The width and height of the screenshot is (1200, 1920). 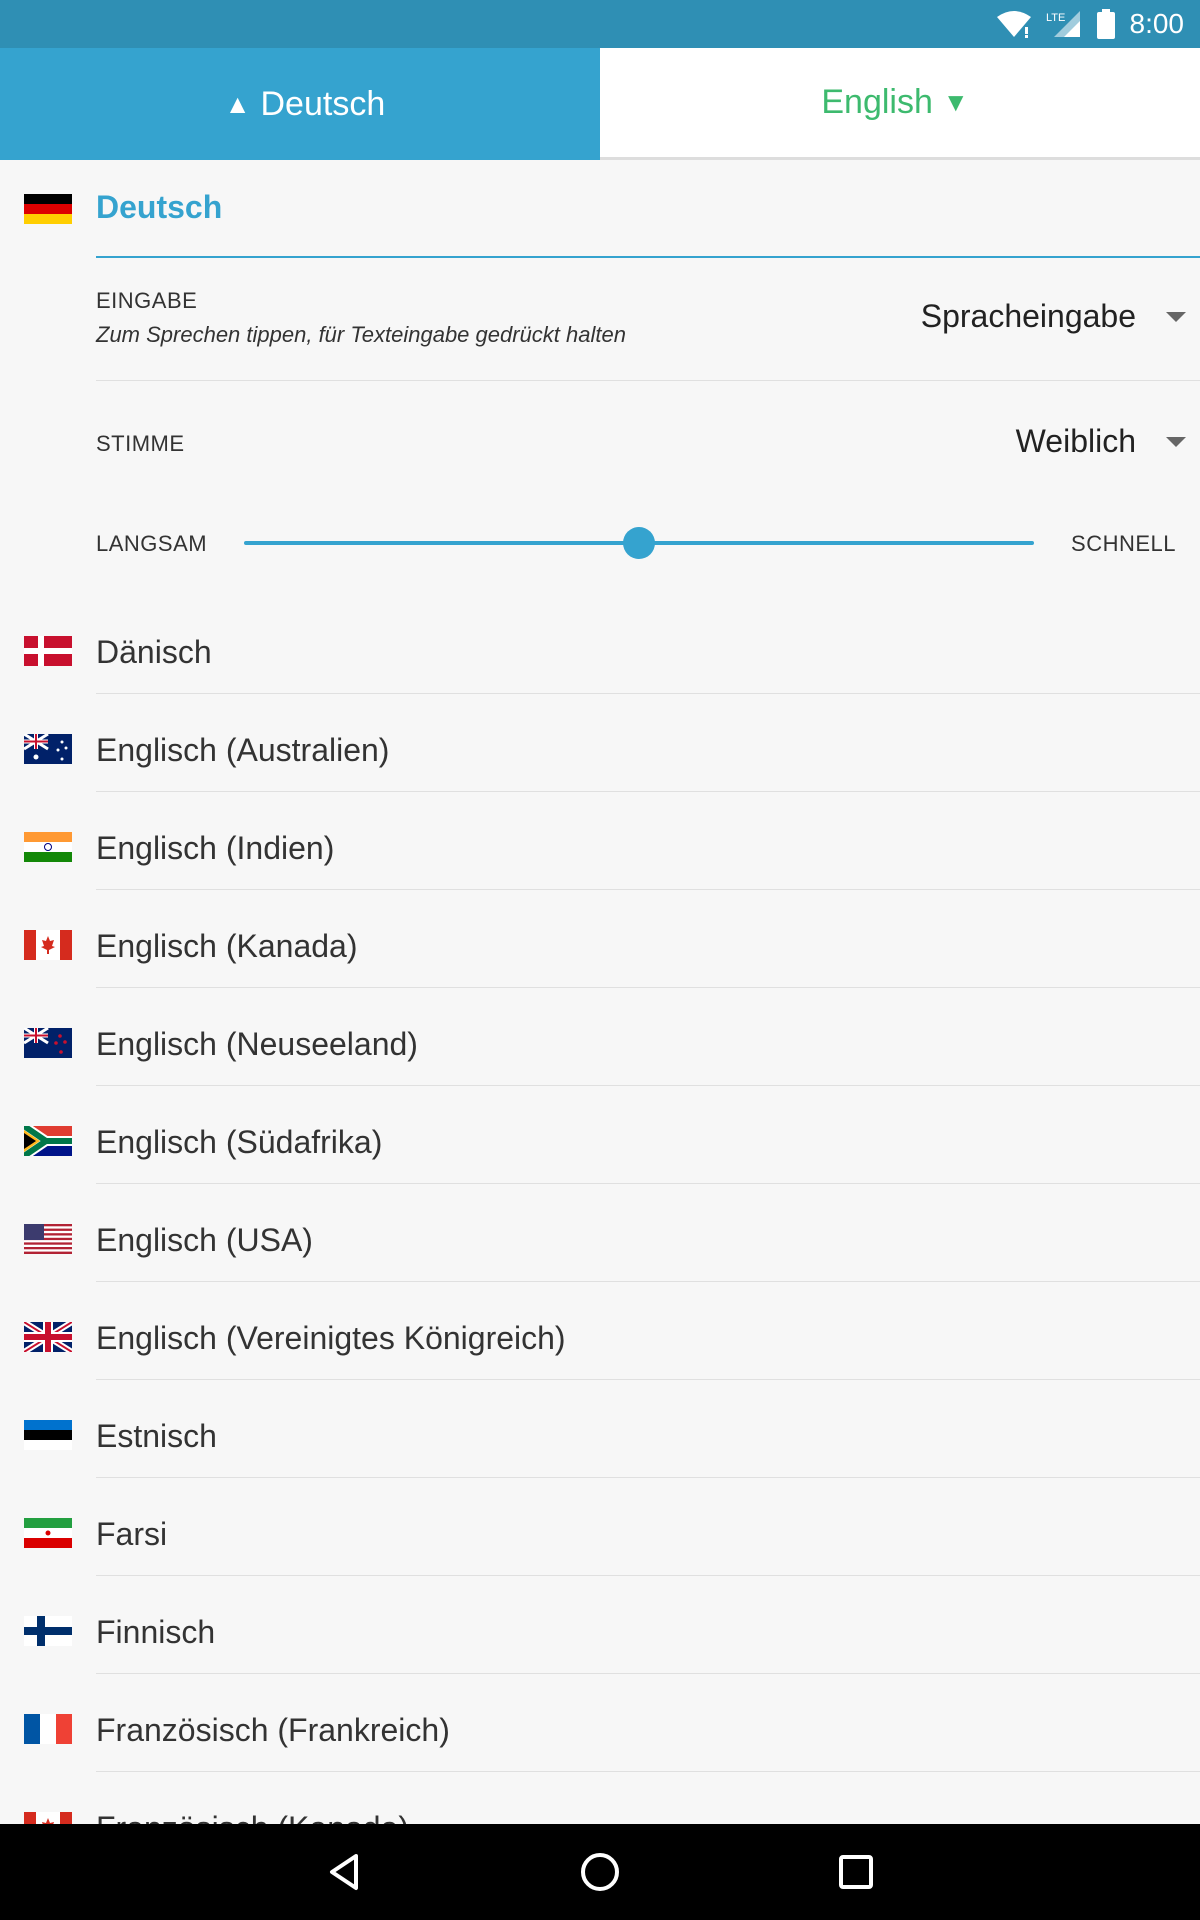 What do you see at coordinates (48, 1435) in the screenshot?
I see `flag-estonia-icon` at bounding box center [48, 1435].